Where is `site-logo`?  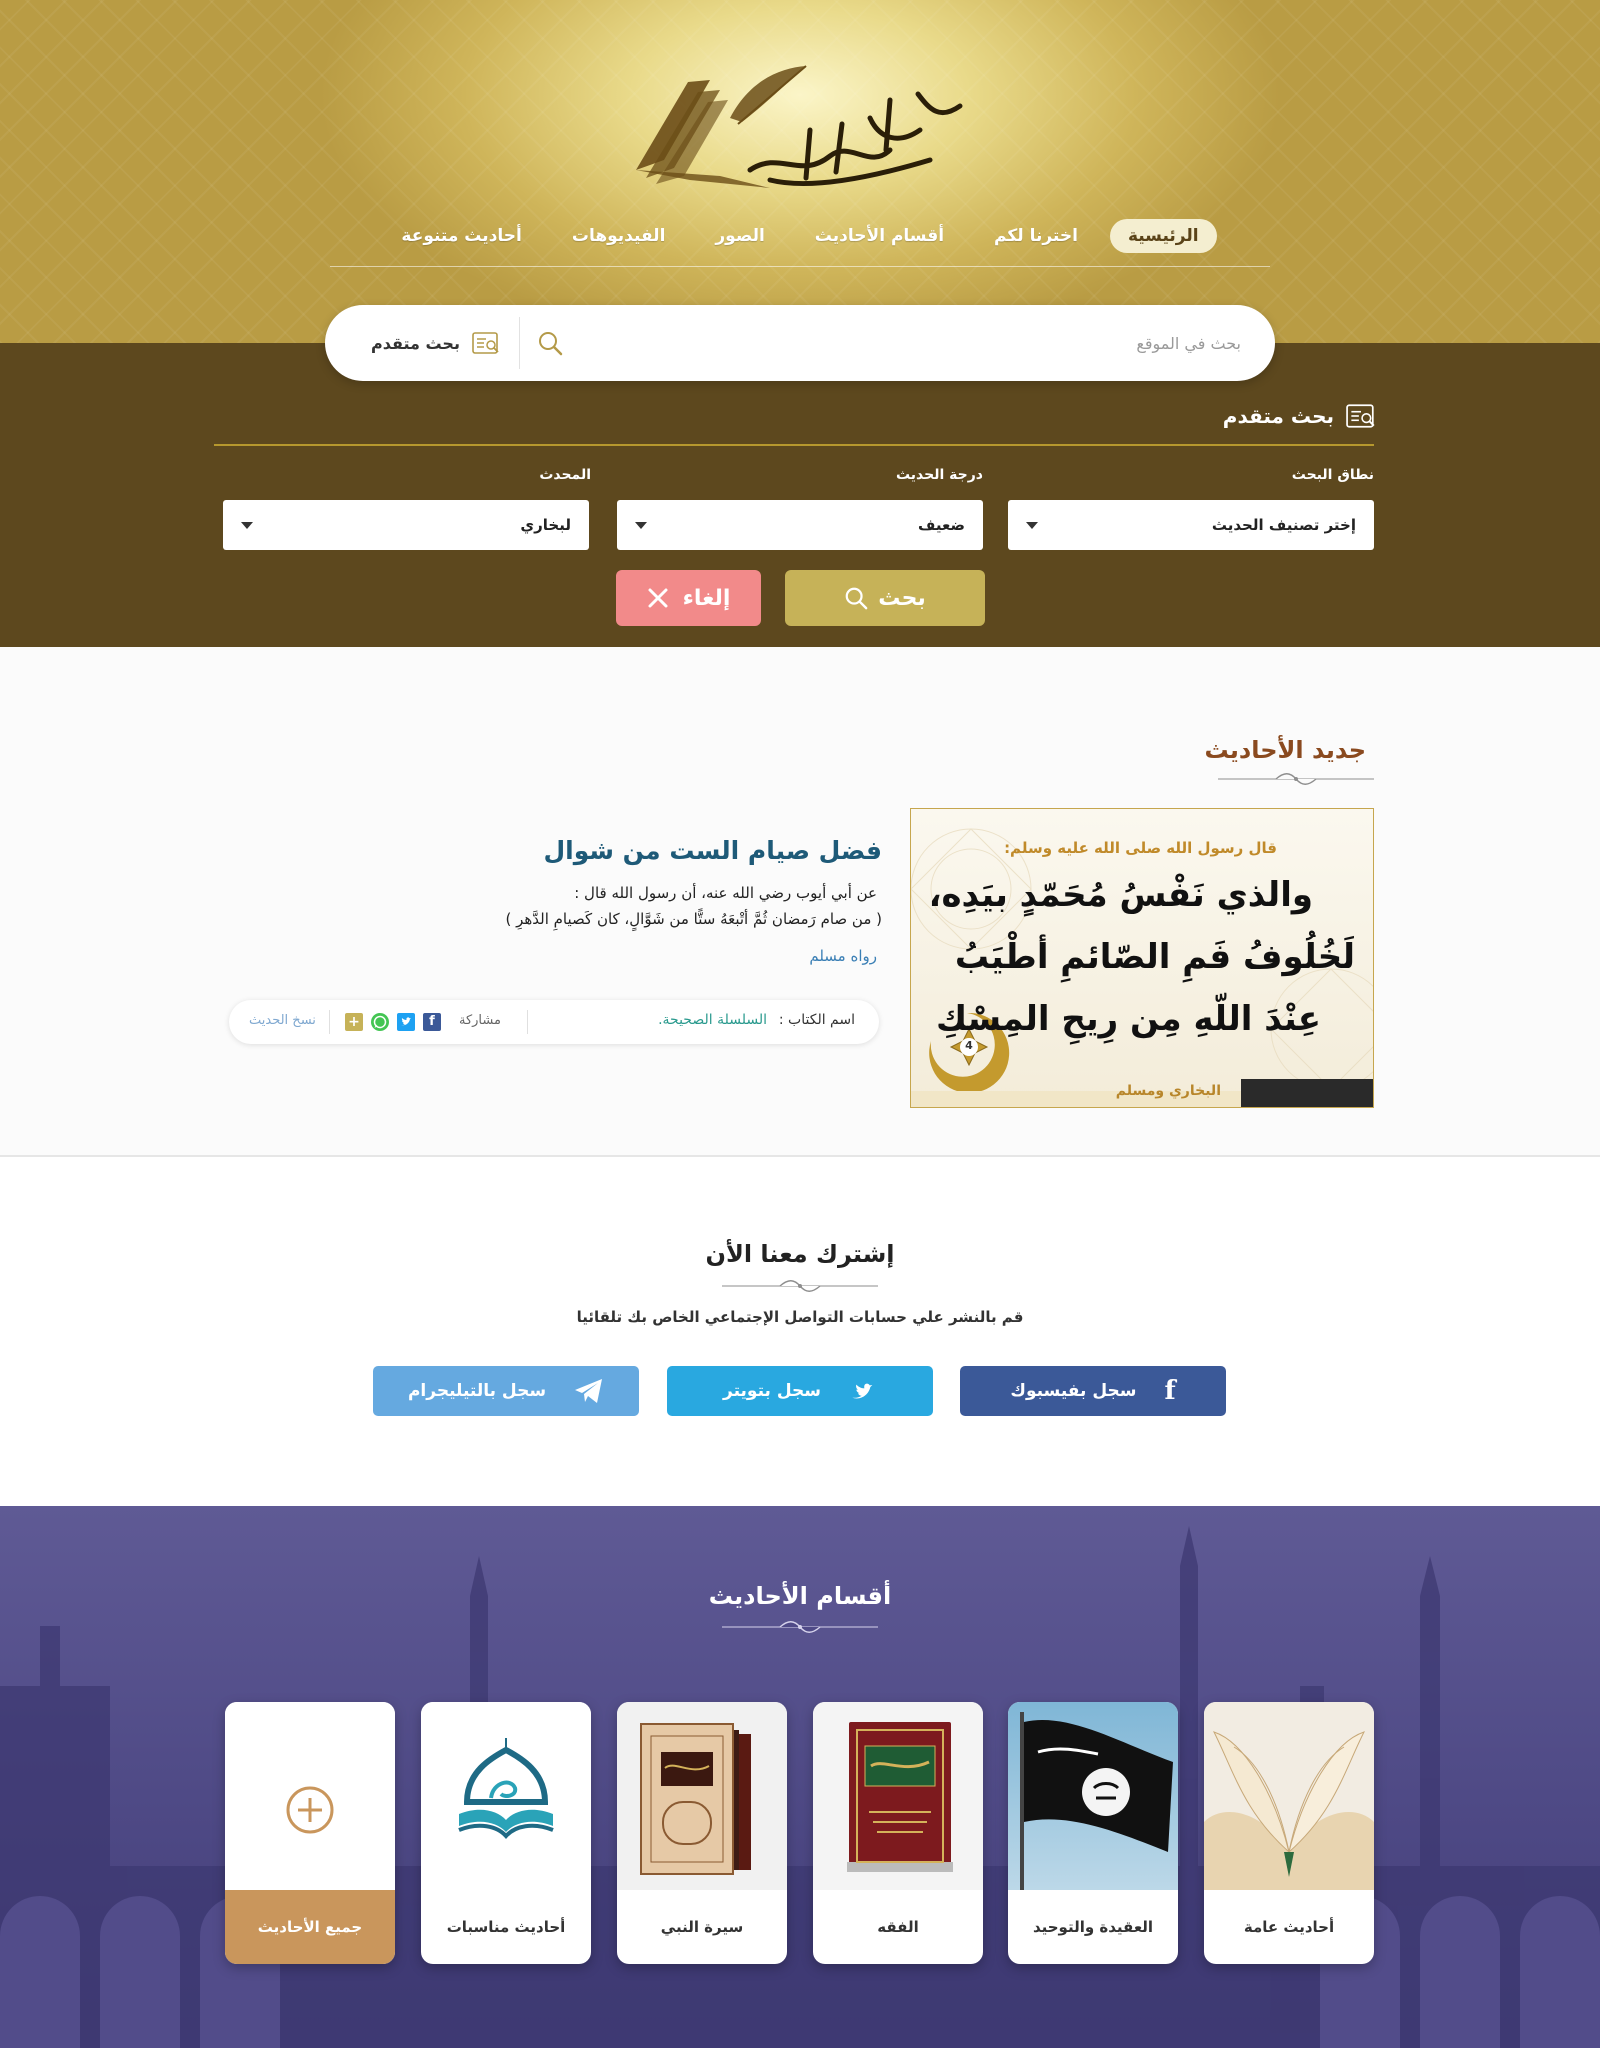
site-logo is located at coordinates (800, 125).